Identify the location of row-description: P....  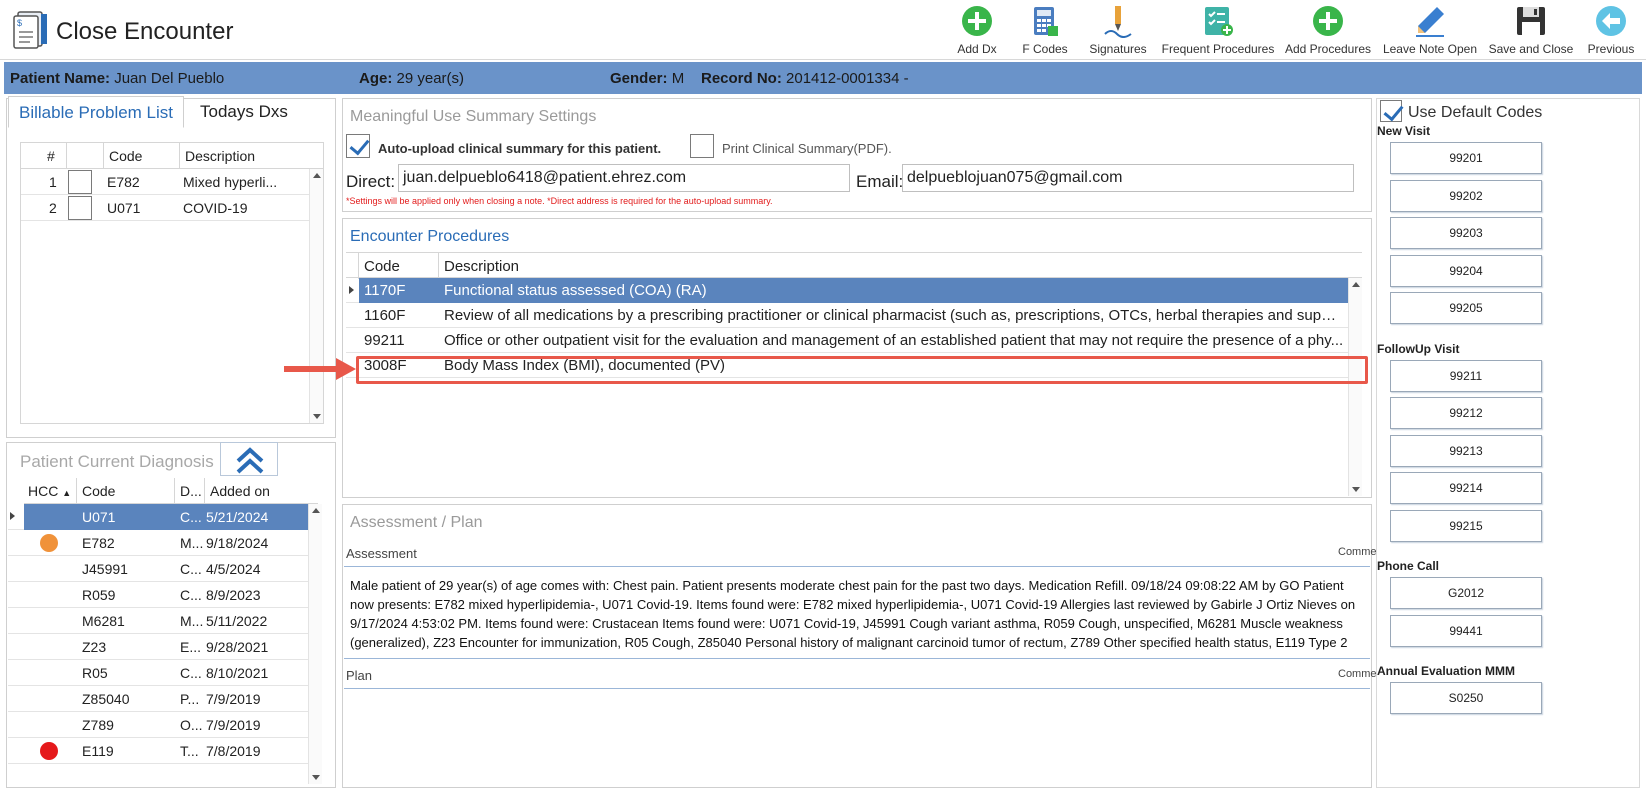
(190, 699).